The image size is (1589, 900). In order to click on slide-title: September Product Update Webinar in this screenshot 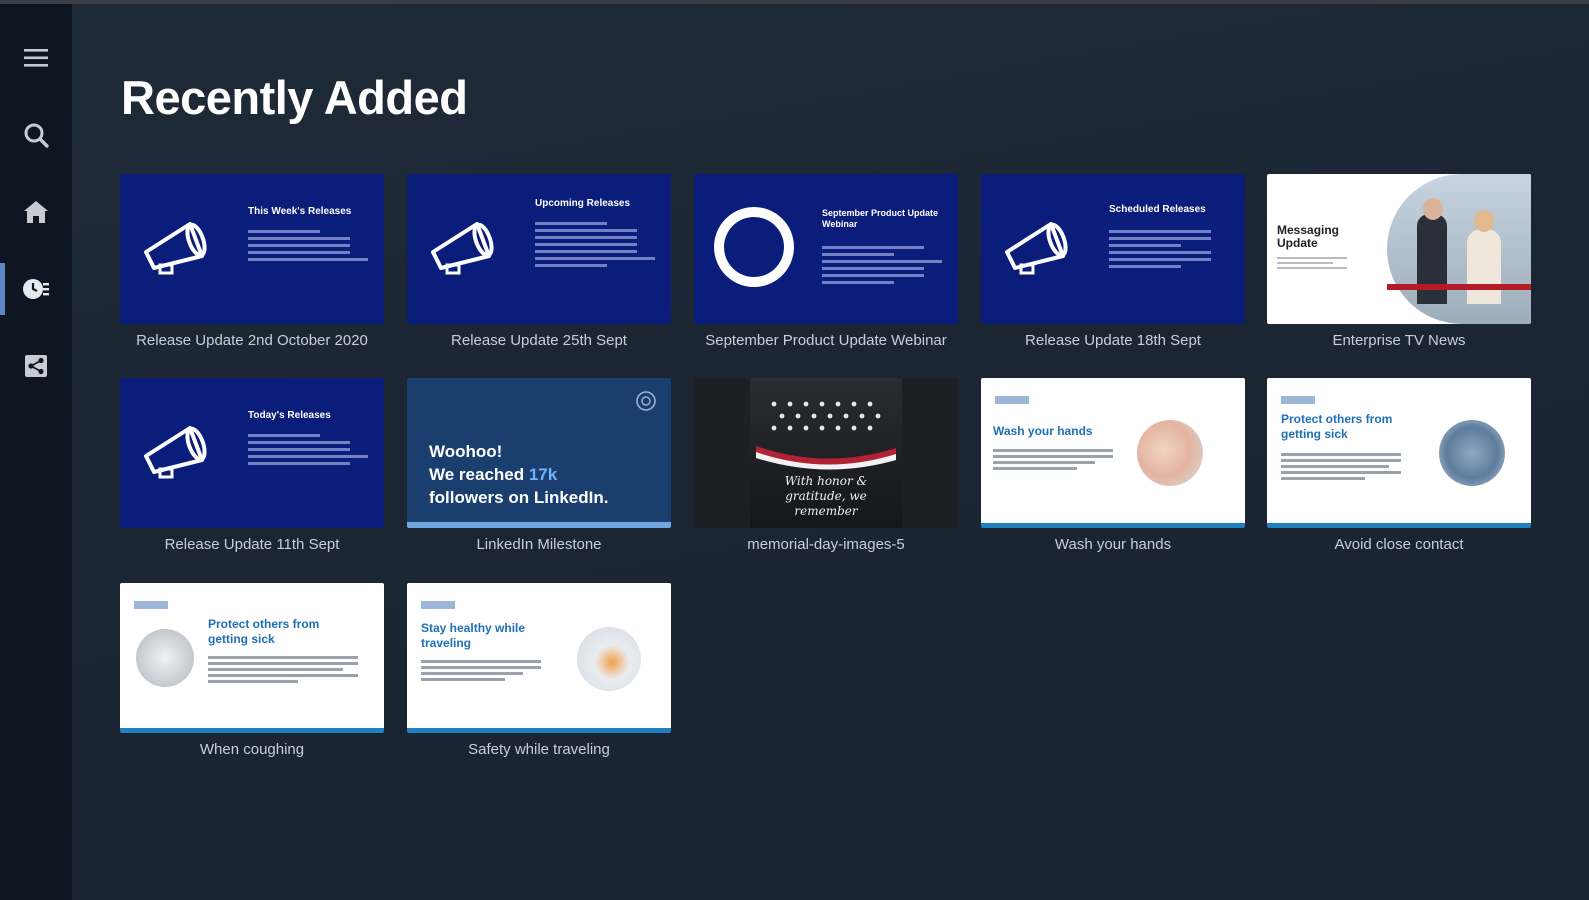, I will do `click(880, 218)`.